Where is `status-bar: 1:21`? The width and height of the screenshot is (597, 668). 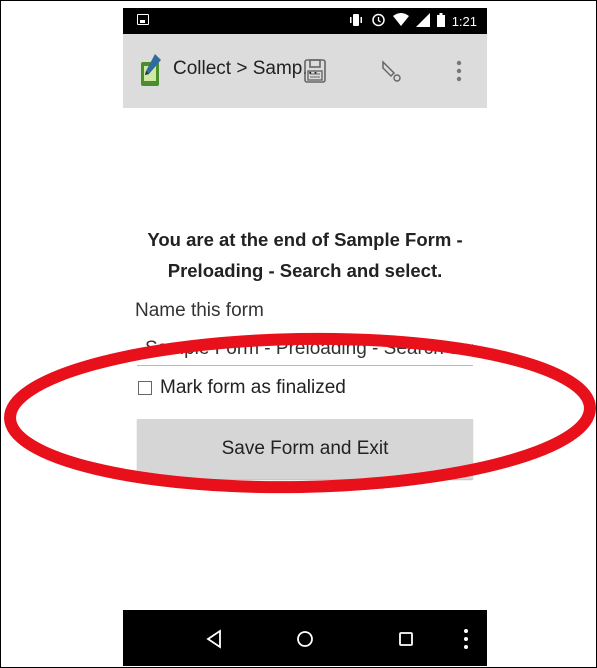
status-bar: 1:21 is located at coordinates (305, 21).